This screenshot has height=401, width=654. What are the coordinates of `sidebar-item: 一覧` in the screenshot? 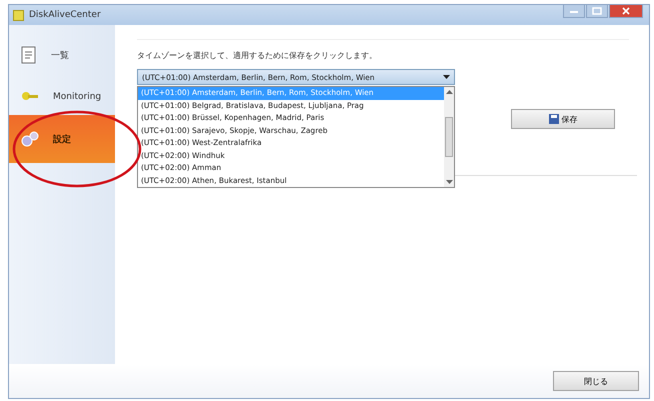 It's located at (62, 55).